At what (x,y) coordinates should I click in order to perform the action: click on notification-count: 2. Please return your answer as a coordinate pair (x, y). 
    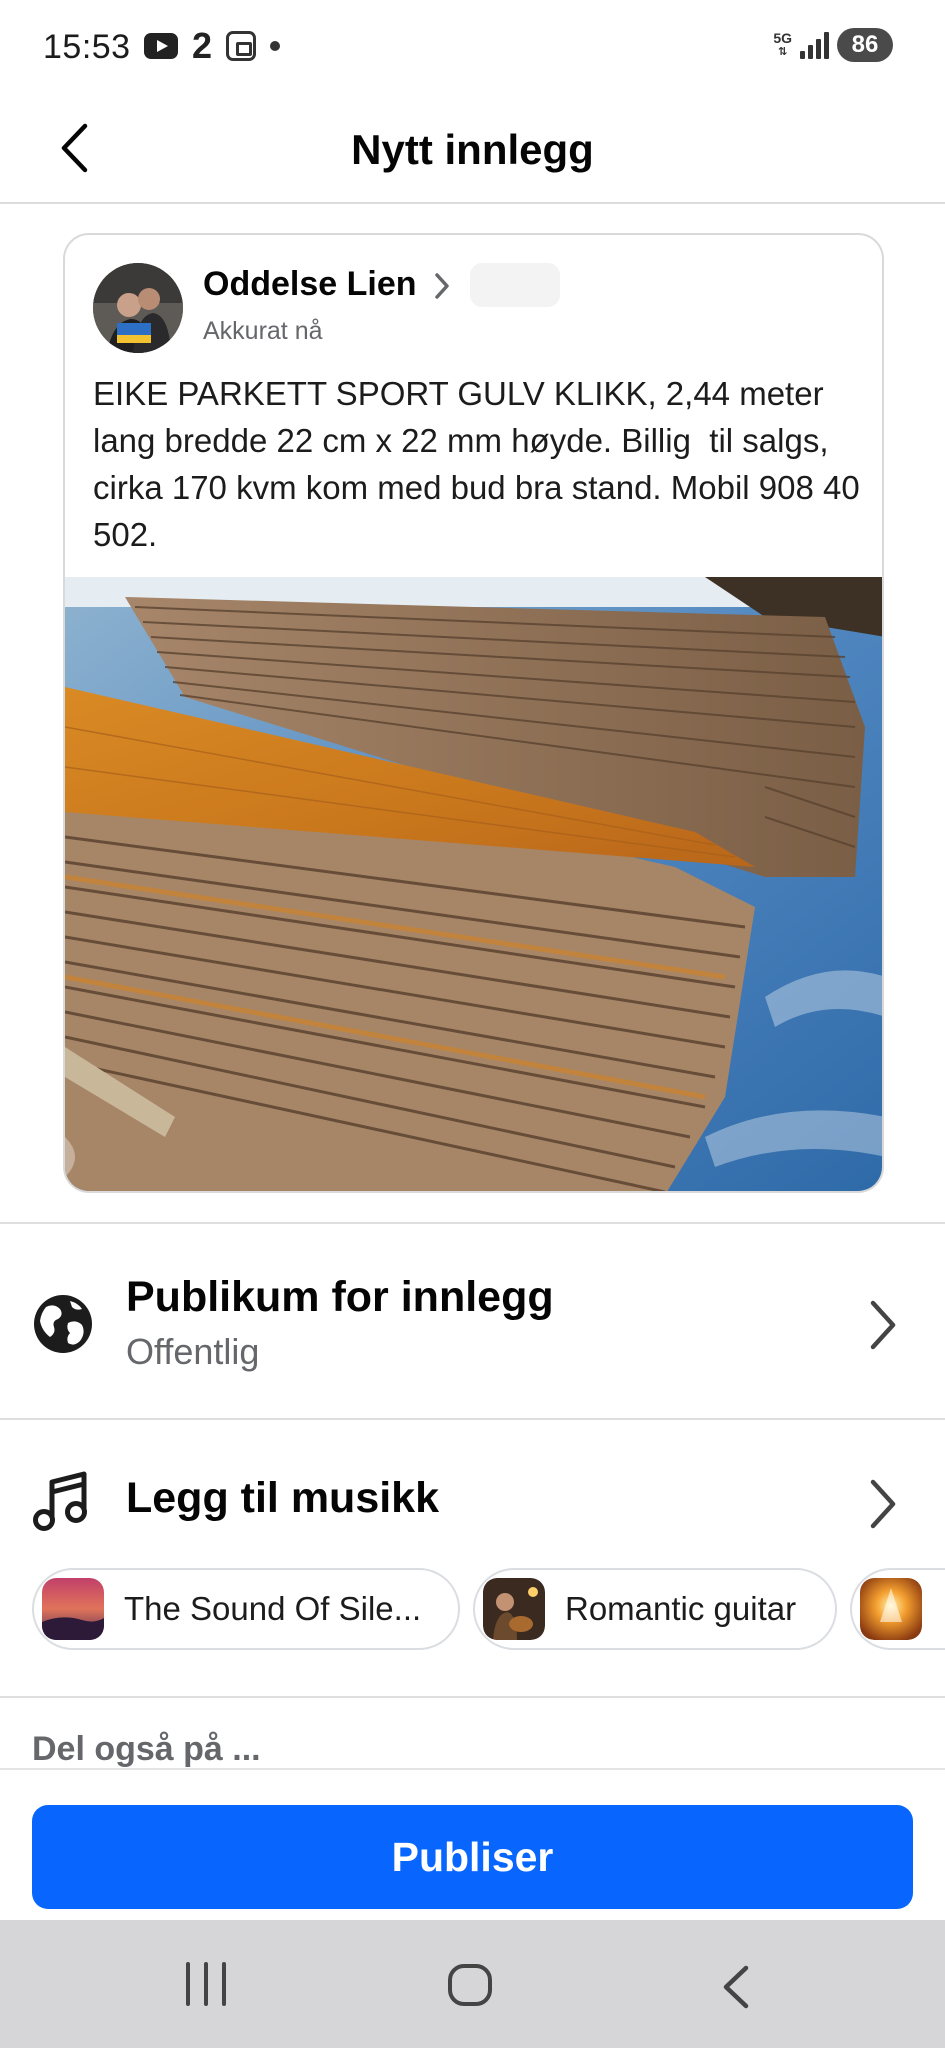
    Looking at the image, I should click on (202, 45).